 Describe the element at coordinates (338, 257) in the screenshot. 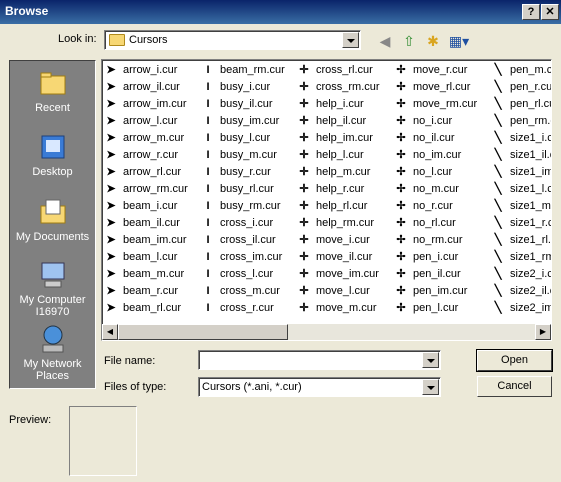

I see `list-item: ✛ move_il.cur` at that location.